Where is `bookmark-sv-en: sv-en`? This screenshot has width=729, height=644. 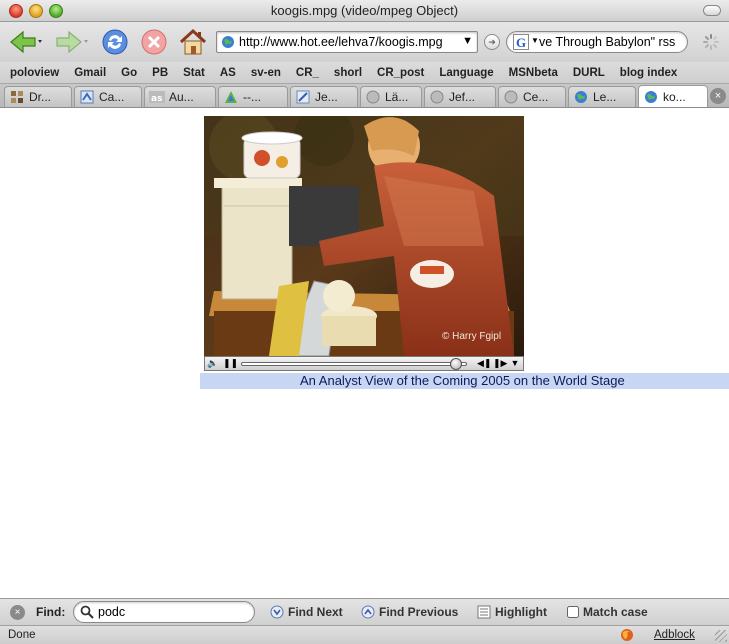
bookmark-sv-en: sv-en is located at coordinates (266, 73).